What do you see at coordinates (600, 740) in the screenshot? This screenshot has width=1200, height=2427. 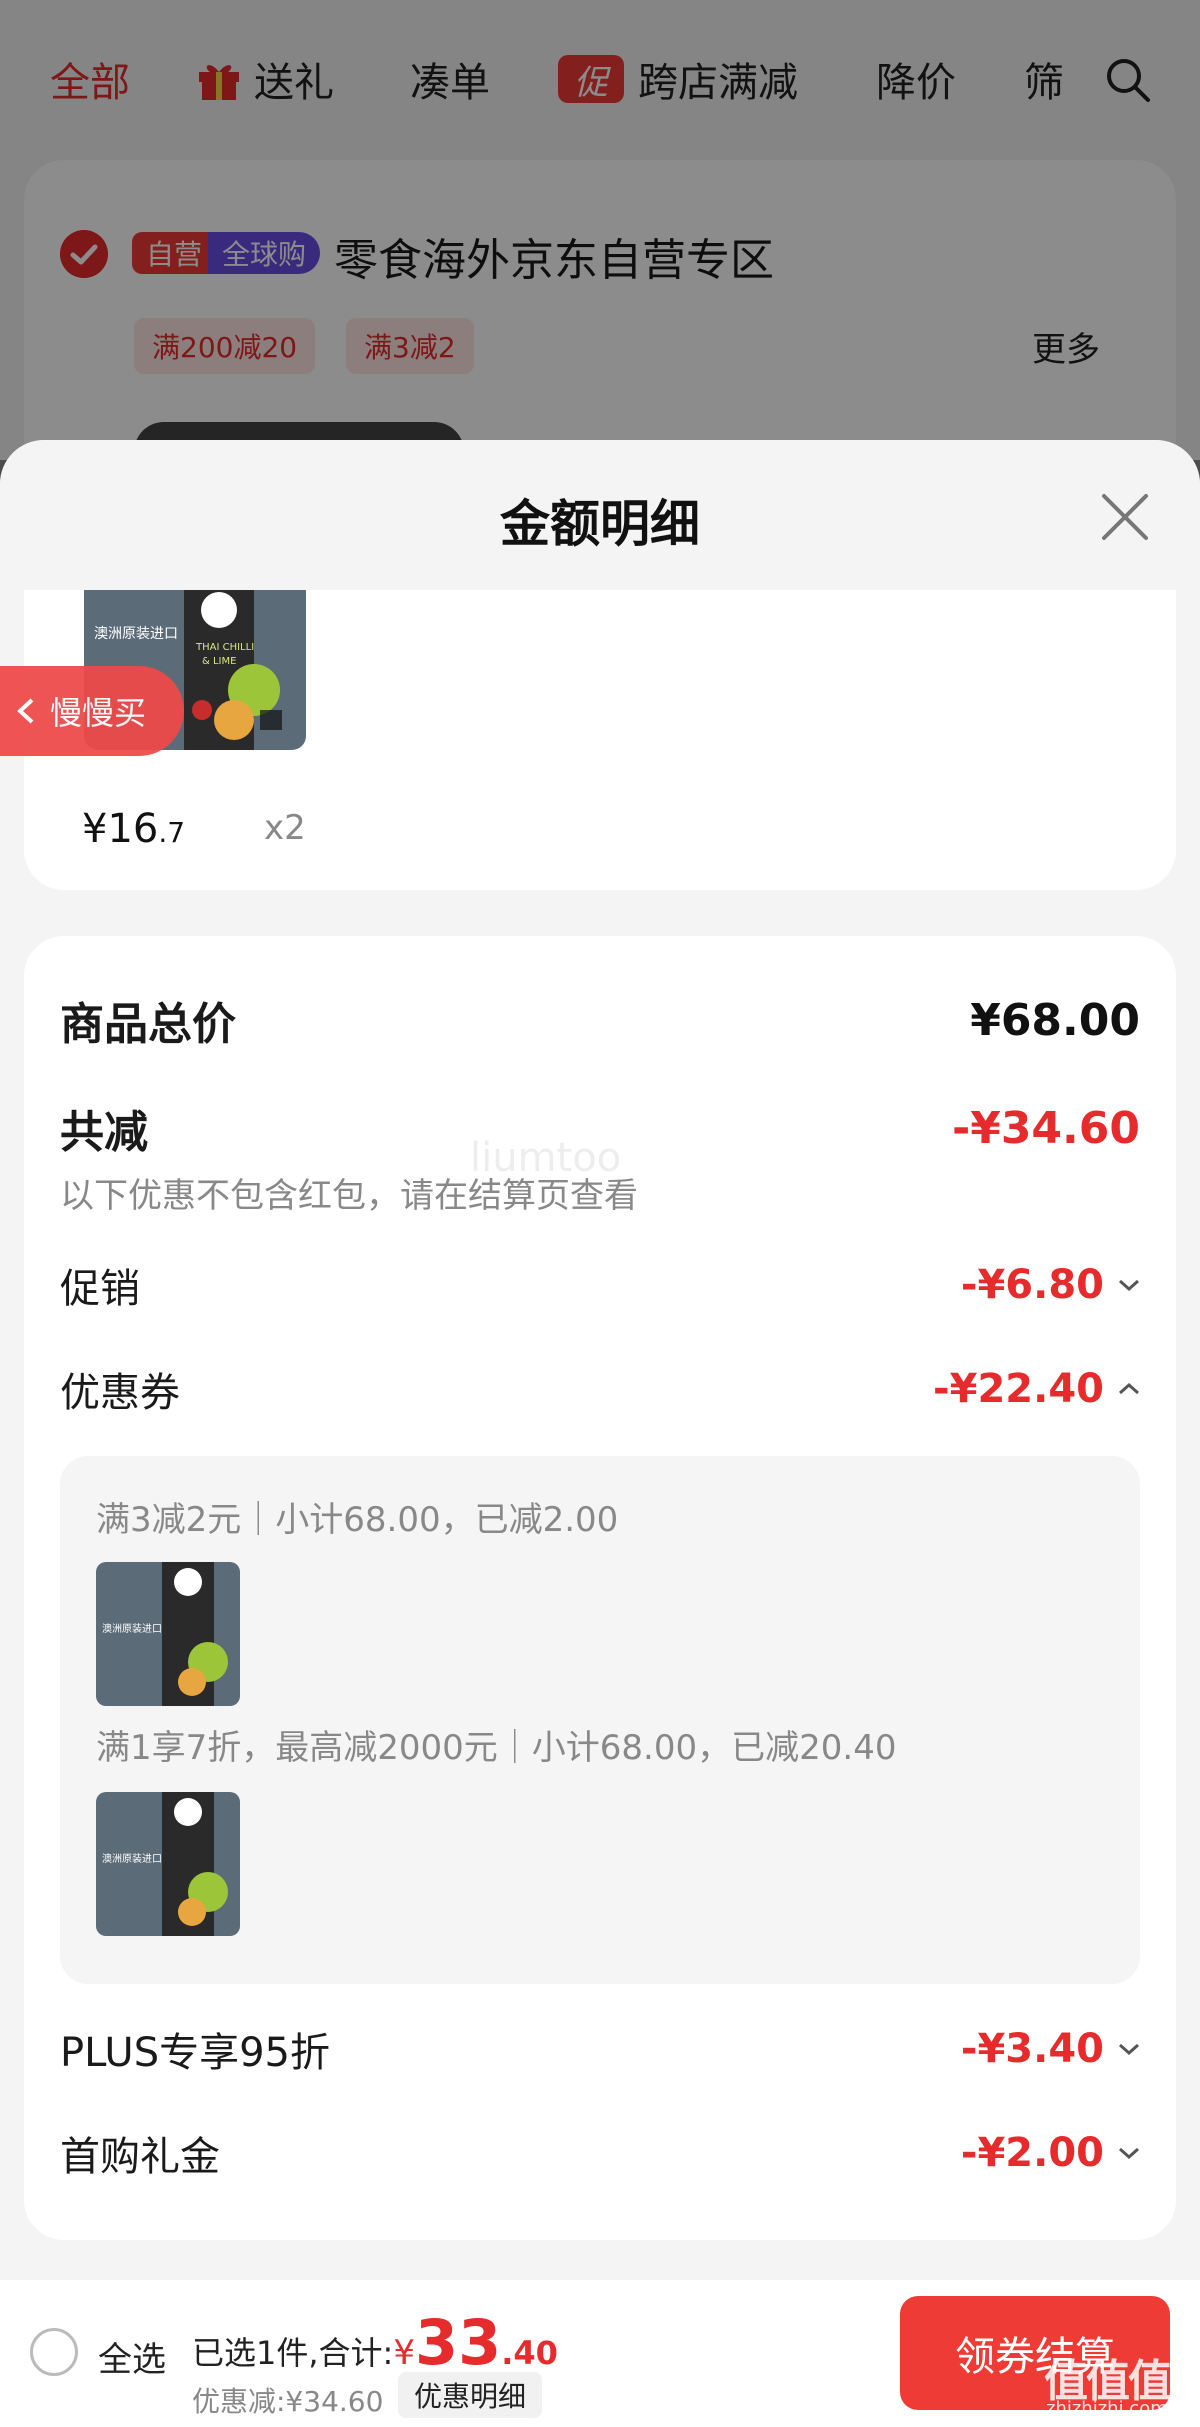 I see `product-card: 澳洲原装进口 THAI CHILLI & LIME ¥16.7 x2` at bounding box center [600, 740].